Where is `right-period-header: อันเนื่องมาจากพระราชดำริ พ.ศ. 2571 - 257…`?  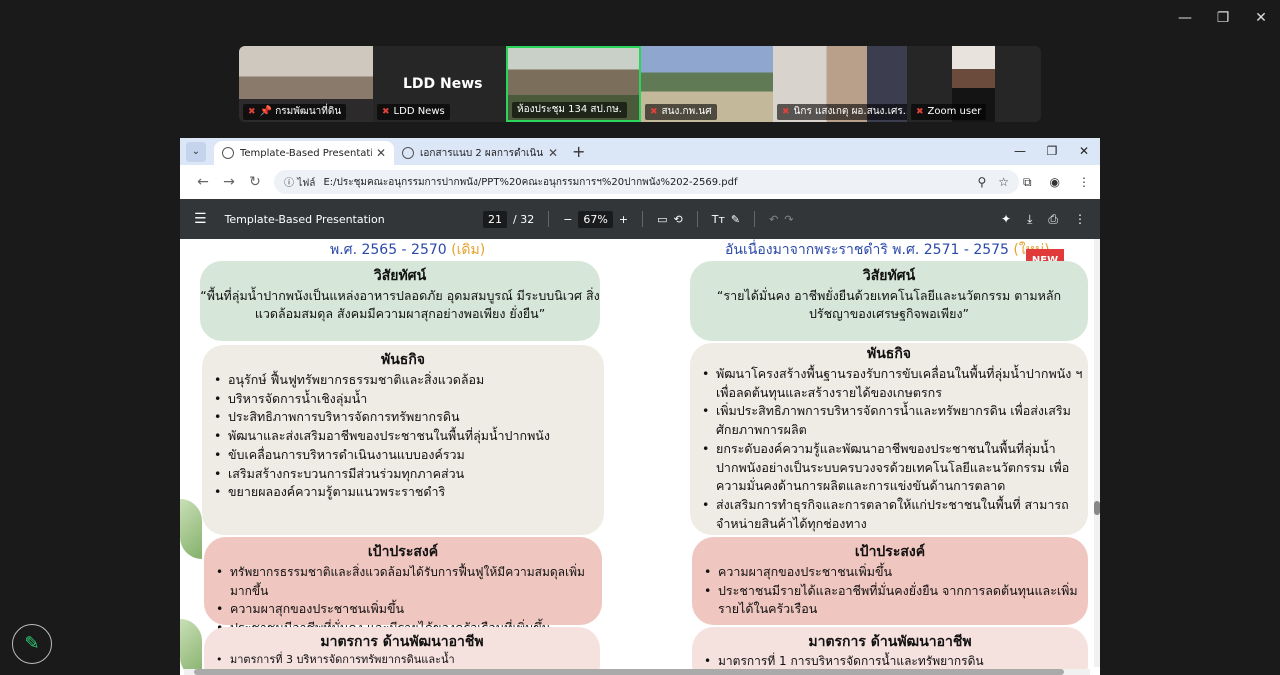 right-period-header: อันเนื่องมาจากพระราชดำริ พ.ศ. 2571 - 257… is located at coordinates (887, 250).